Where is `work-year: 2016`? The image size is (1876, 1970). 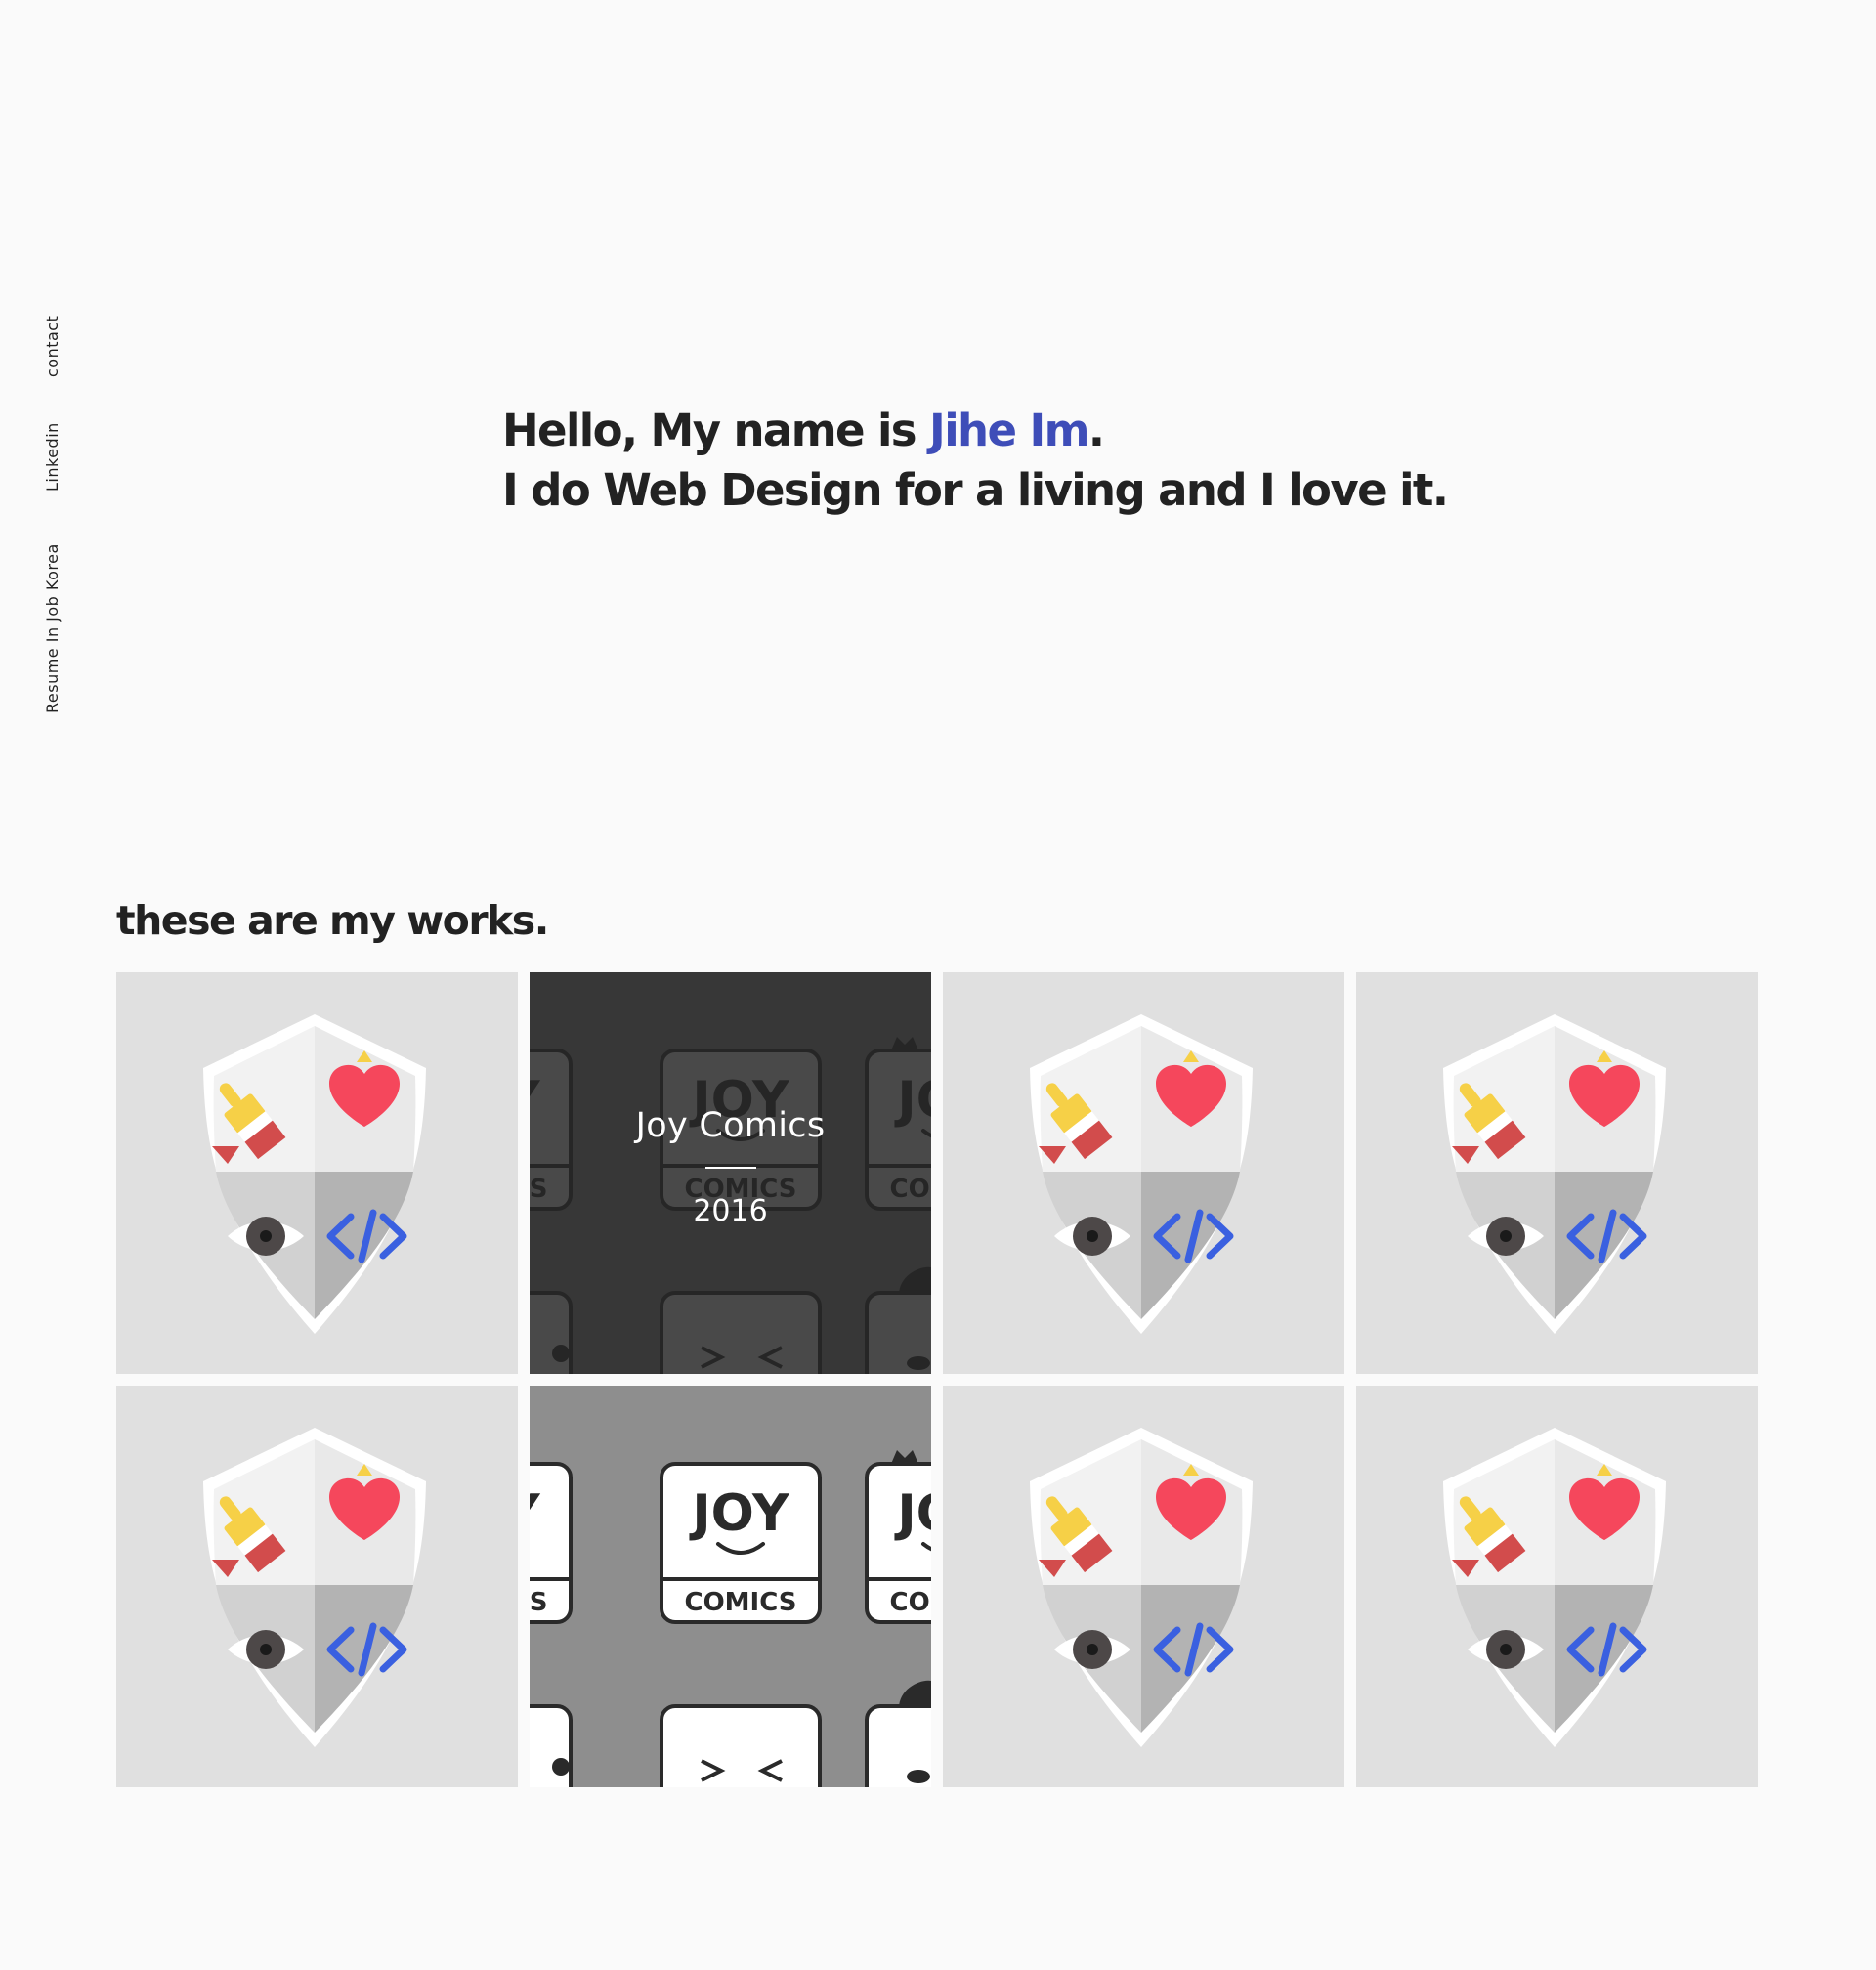
work-year: 2016 is located at coordinates (730, 1211).